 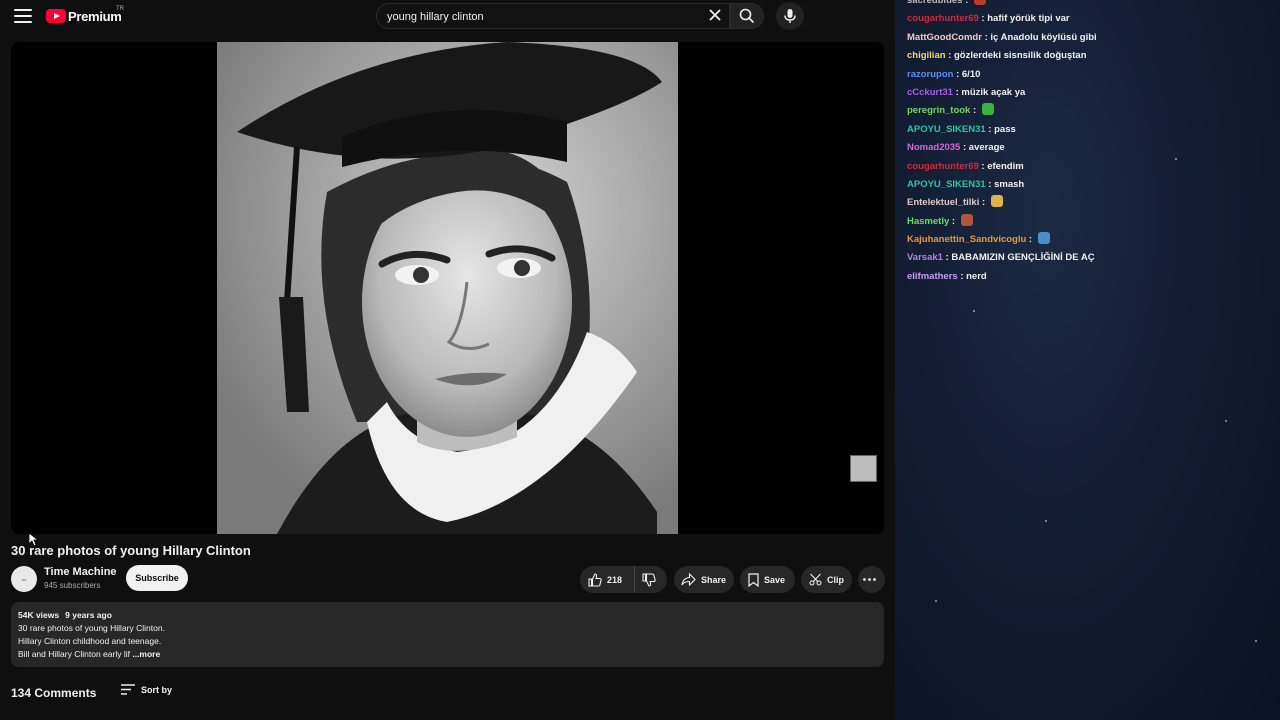 What do you see at coordinates (925, 257) in the screenshot?
I see `chat-username: Varsak1` at bounding box center [925, 257].